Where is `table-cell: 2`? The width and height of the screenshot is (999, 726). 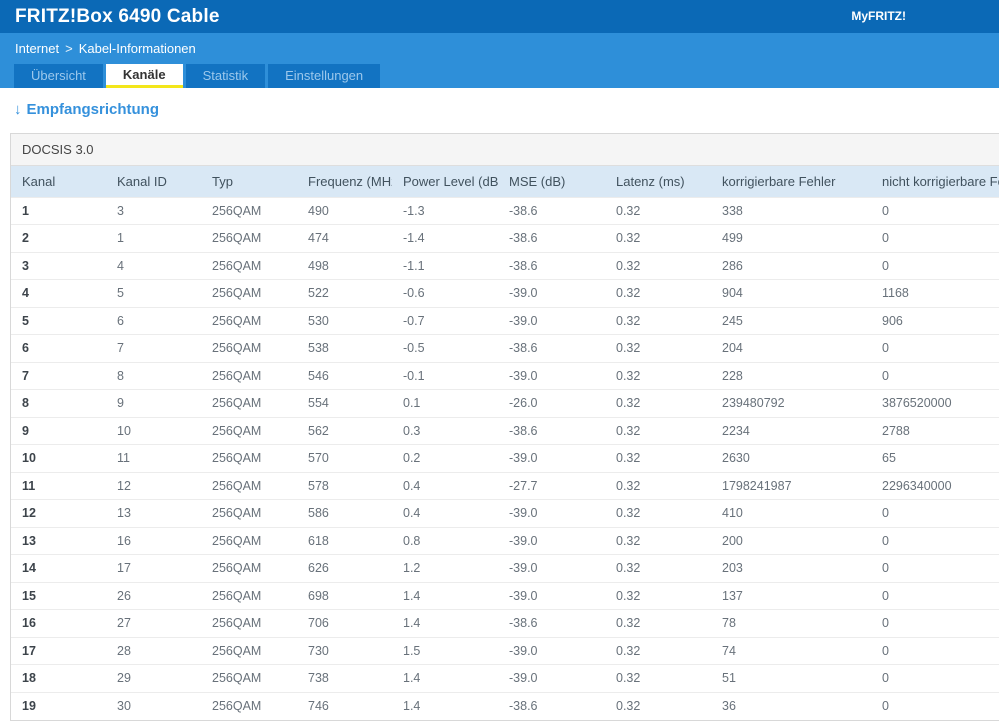 table-cell: 2 is located at coordinates (58, 238).